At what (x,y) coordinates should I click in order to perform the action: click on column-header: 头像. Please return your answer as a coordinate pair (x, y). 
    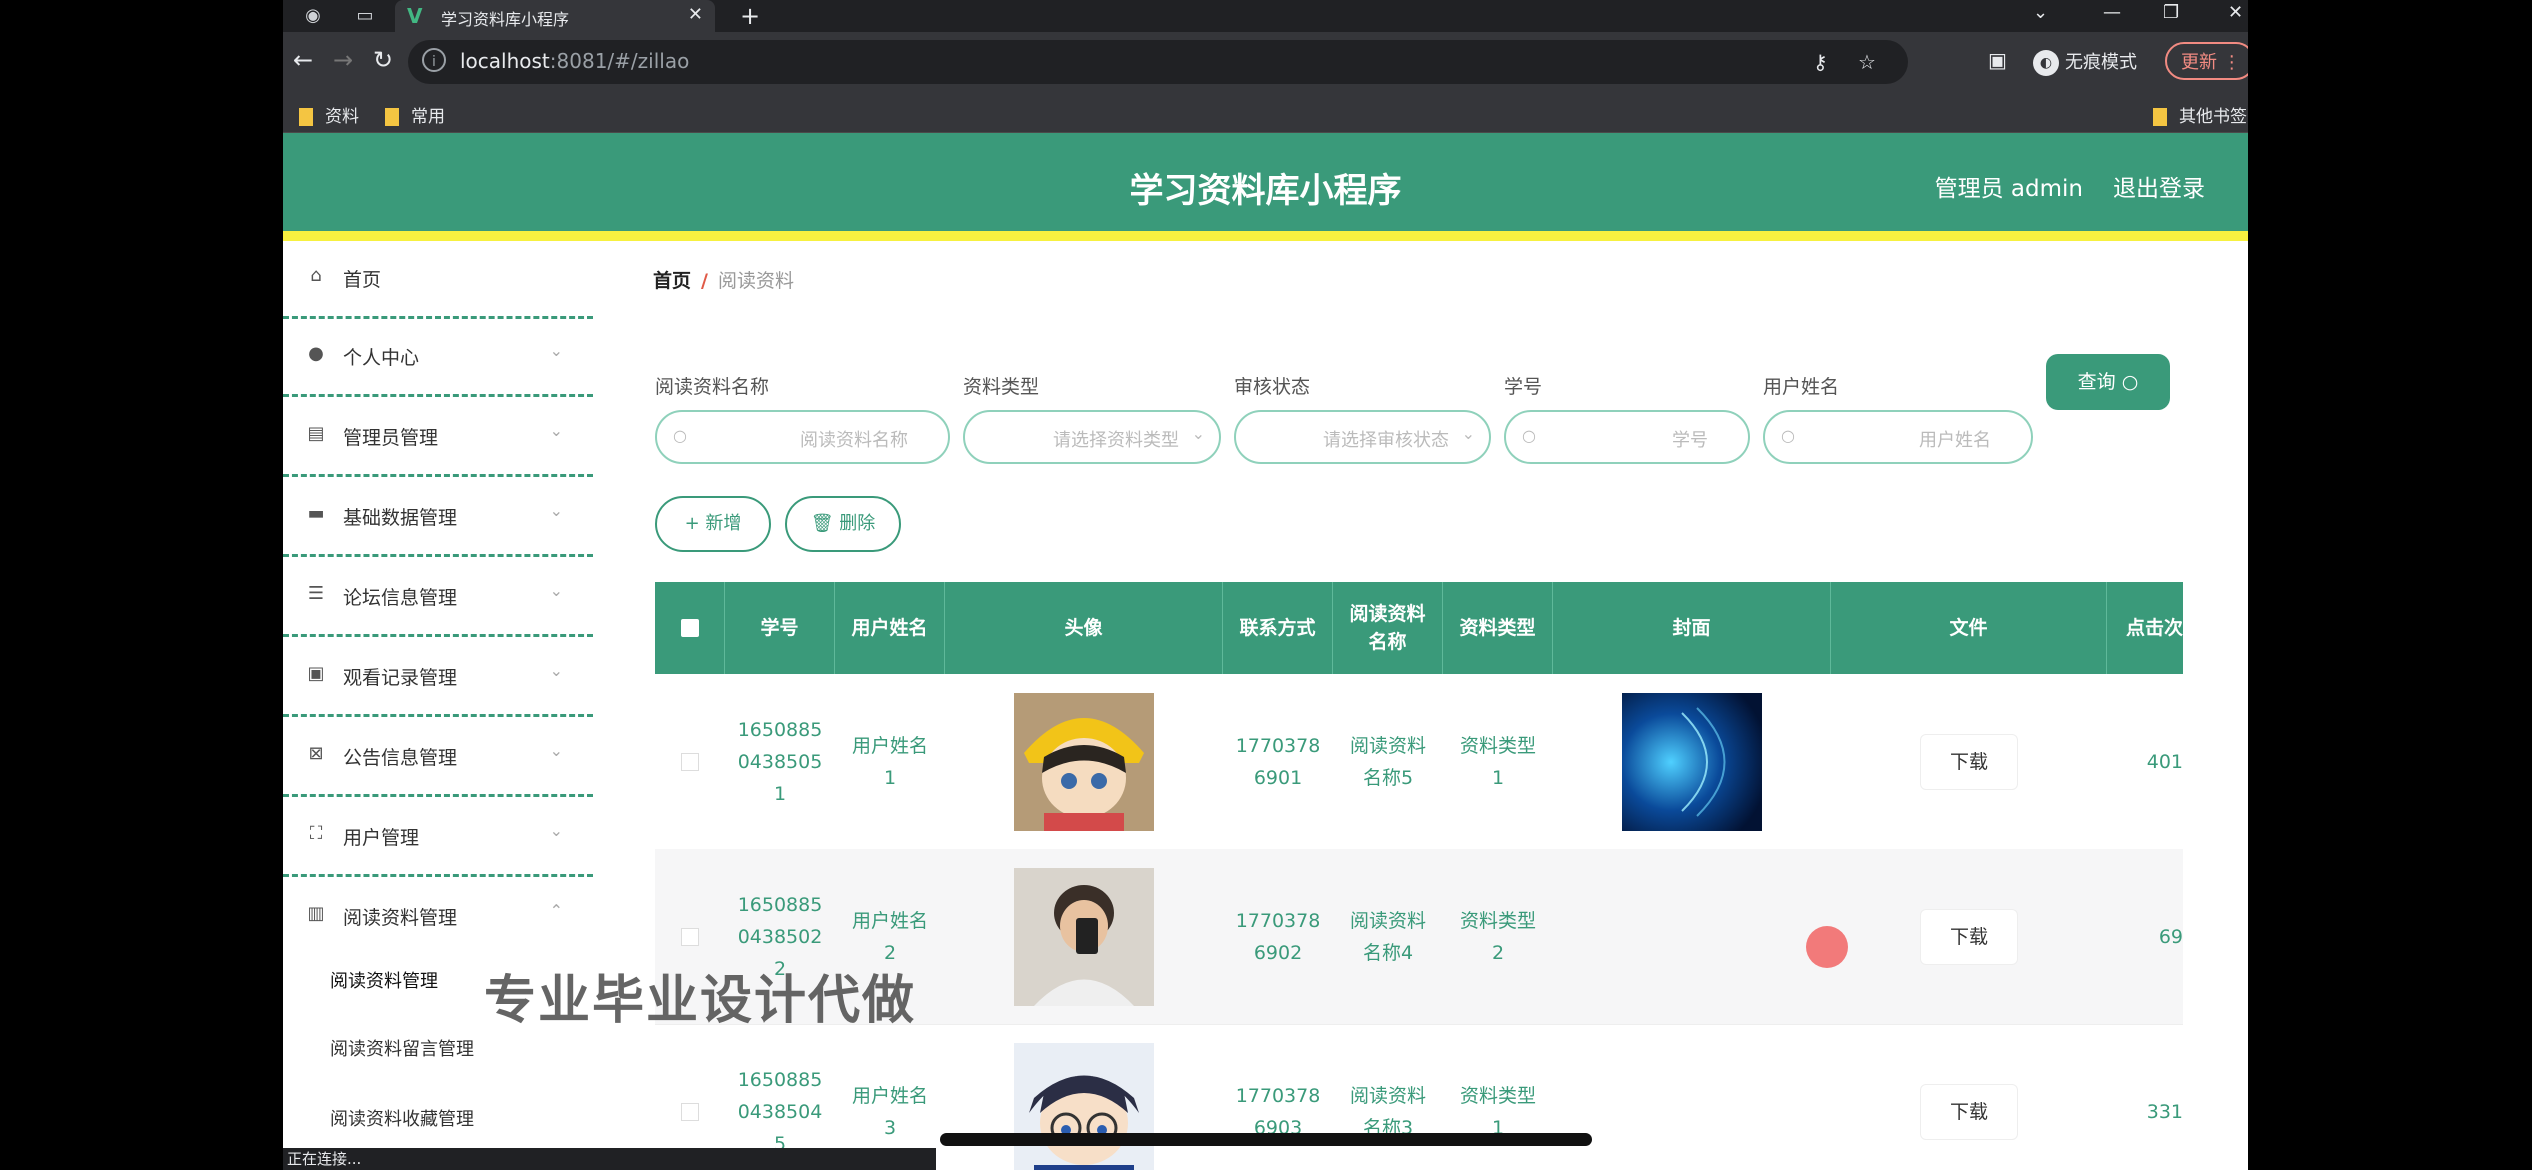
    Looking at the image, I should click on (1084, 628).